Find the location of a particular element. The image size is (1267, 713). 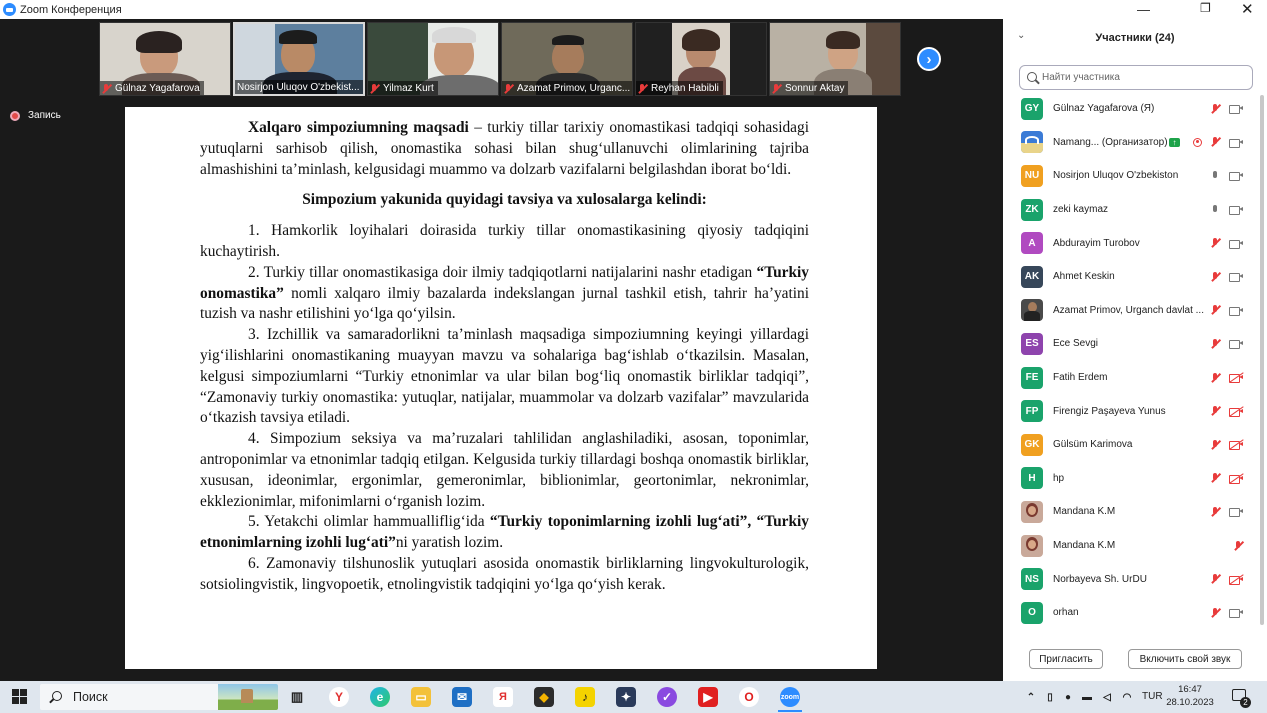

notification-count-badge: 2 is located at coordinates (1245, 702).